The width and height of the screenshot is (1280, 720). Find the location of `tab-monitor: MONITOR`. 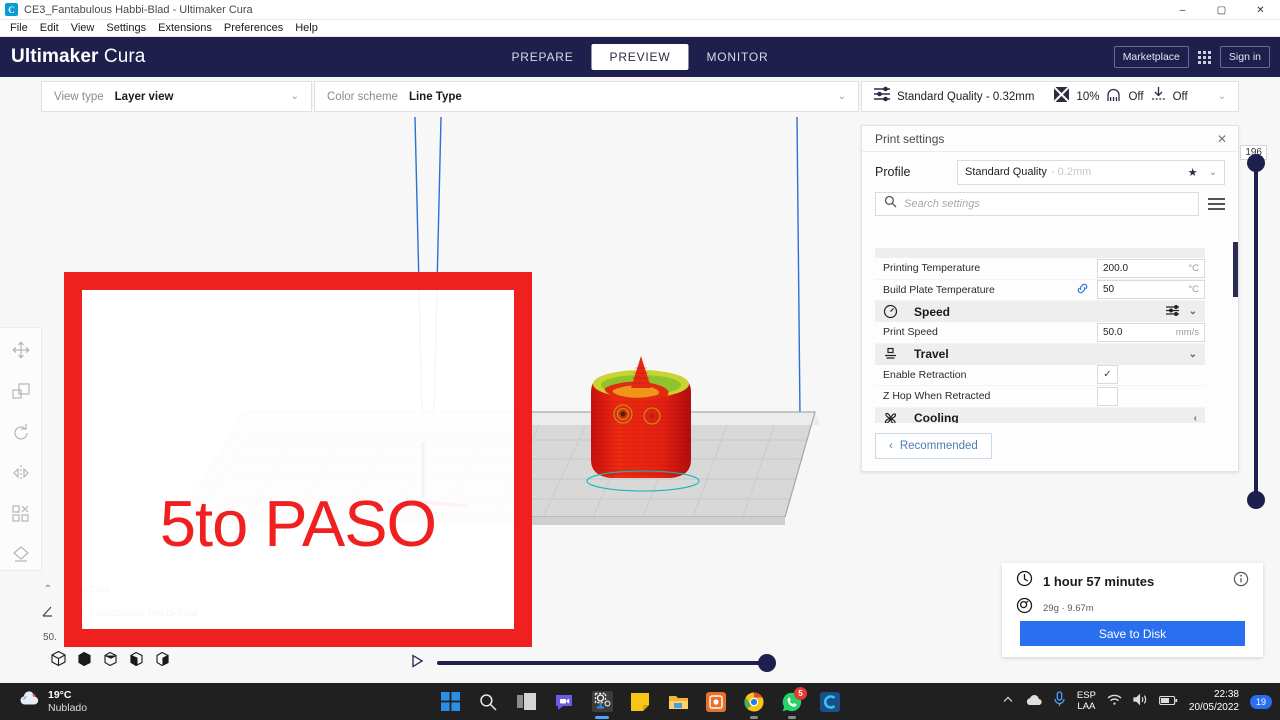

tab-monitor: MONITOR is located at coordinates (737, 57).